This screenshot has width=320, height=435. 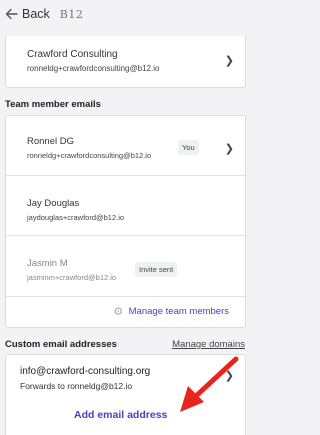 I want to click on team-member-row: Jay Douglas jaydouglas+crawford@b12.io, so click(x=125, y=206).